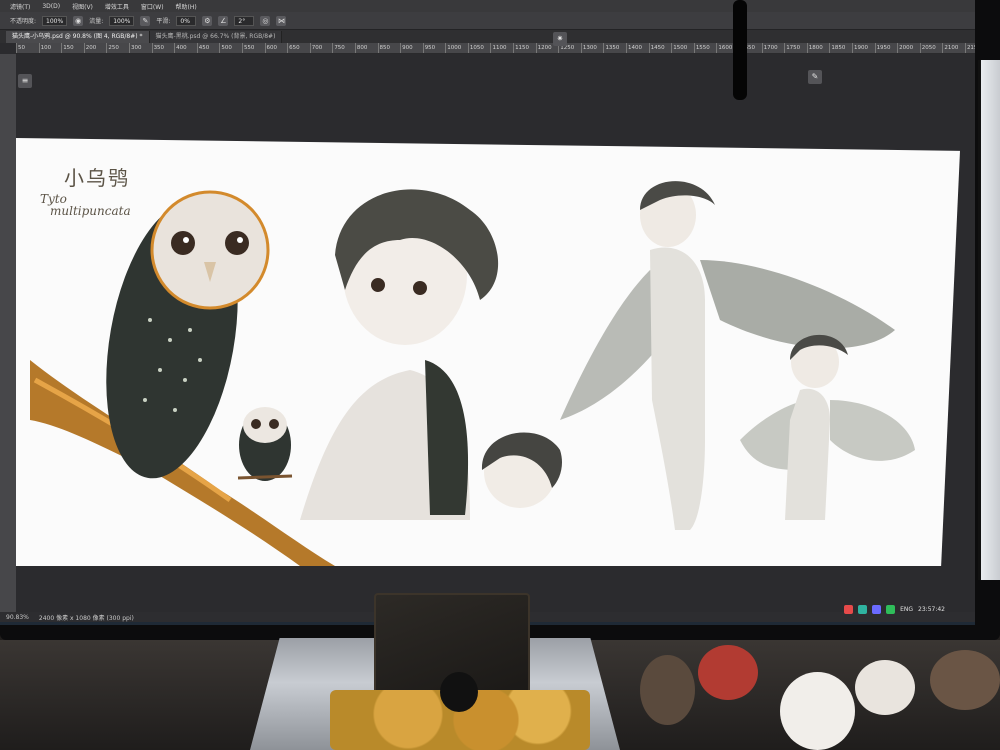 This screenshot has width=1000, height=750. I want to click on wechat-icon, so click(891, 609).